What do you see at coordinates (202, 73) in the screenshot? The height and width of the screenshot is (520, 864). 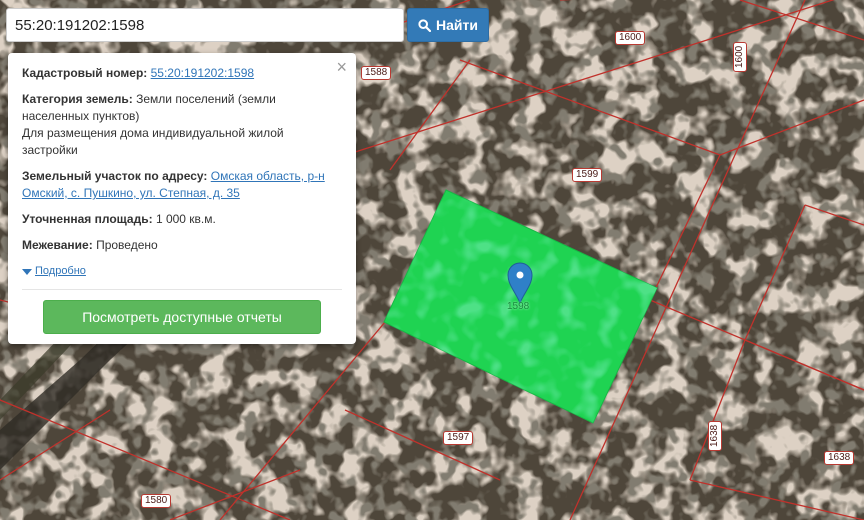 I see `cadastral-number-link: 55:20:191202:1598` at bounding box center [202, 73].